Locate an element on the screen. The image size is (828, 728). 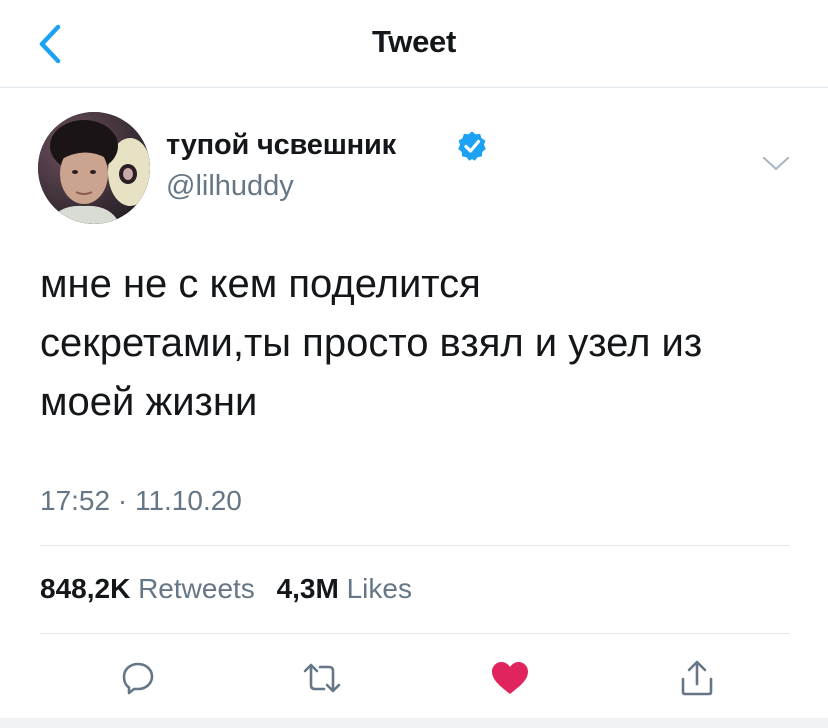
engagement-stats: 848,2K Retweets 4,3M Likes is located at coordinates (233, 589).